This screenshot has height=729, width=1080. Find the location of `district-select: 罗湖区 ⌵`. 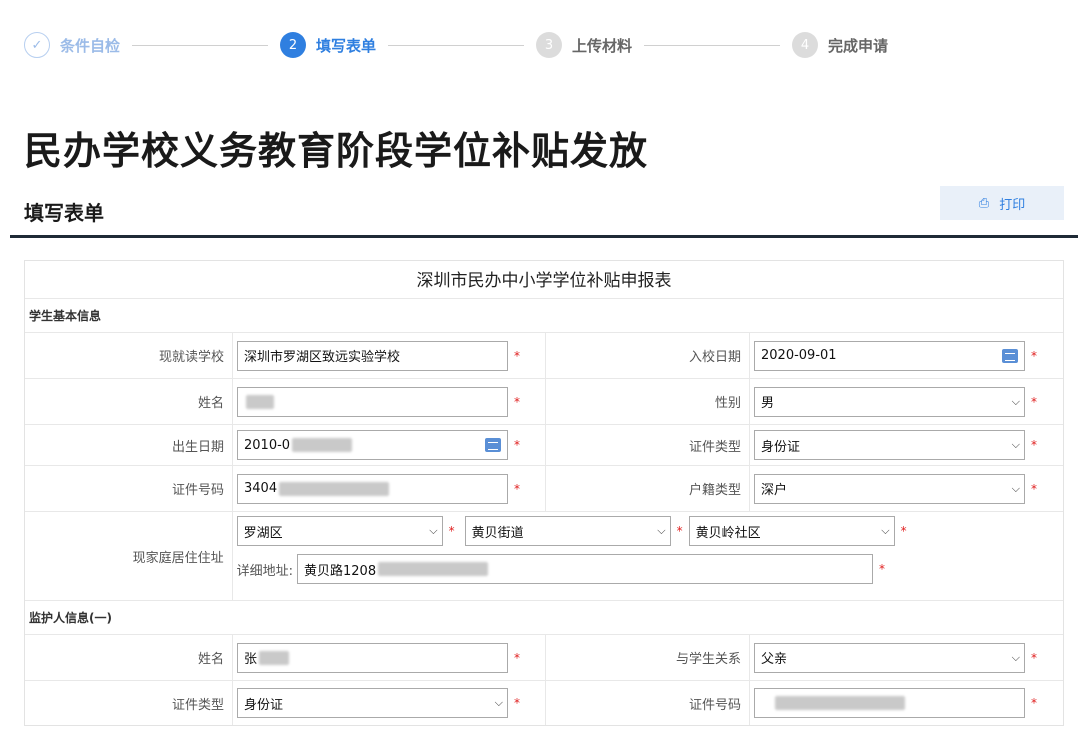

district-select: 罗湖区 ⌵ is located at coordinates (339, 531).